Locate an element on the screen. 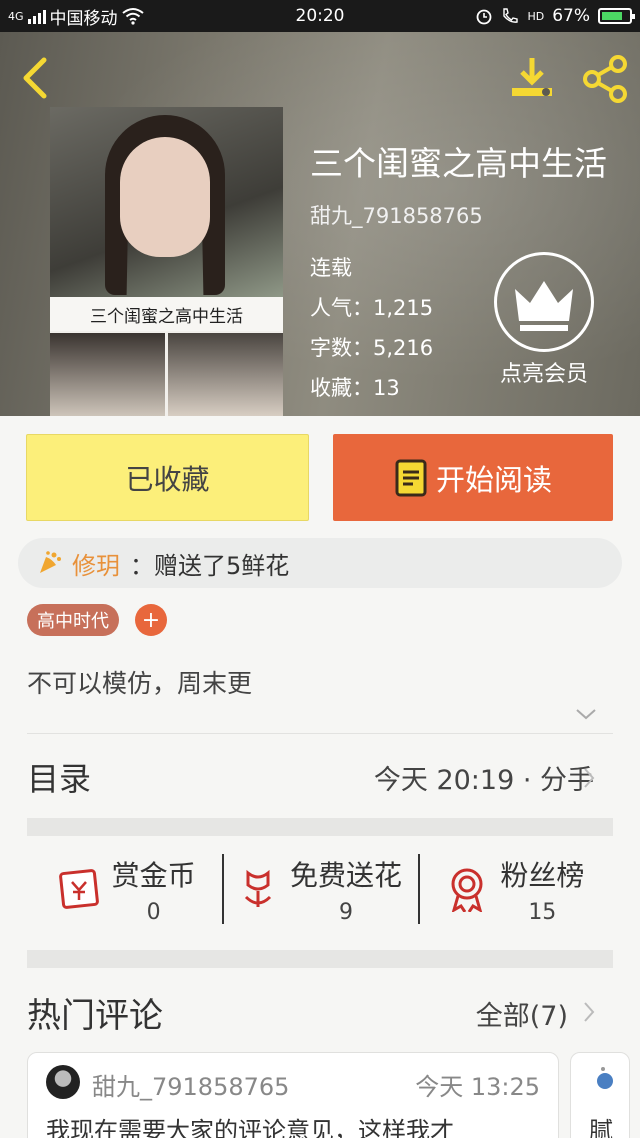  cover-photo-top is located at coordinates (166, 202).